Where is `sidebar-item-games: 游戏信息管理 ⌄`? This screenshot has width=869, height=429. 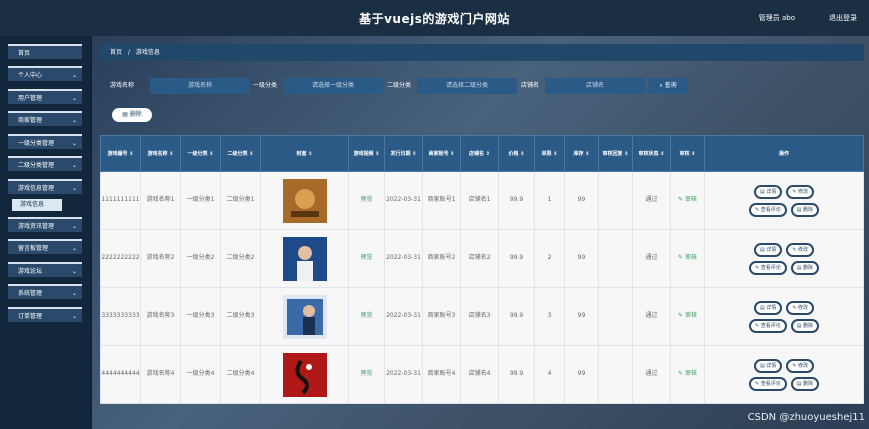
sidebar-item-games: 游戏信息管理 ⌄ is located at coordinates (45, 186).